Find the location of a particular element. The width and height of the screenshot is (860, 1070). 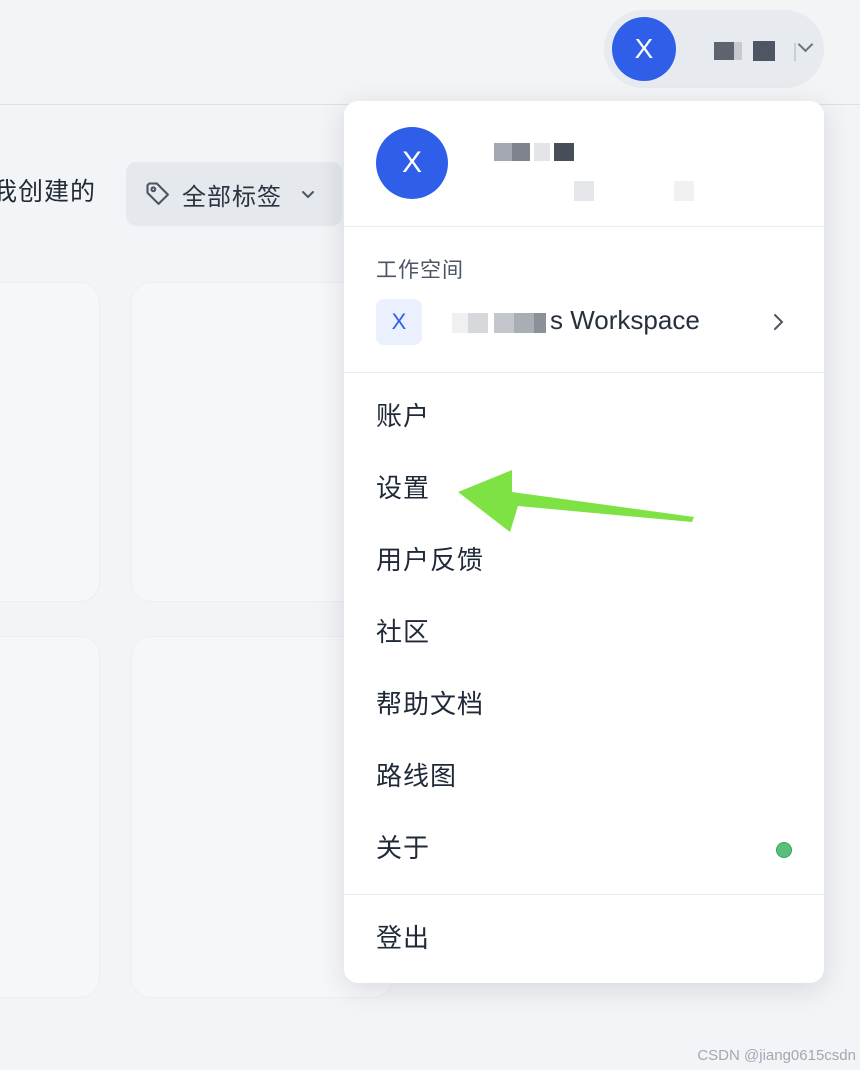

chip-separator is located at coordinates (795, 52).